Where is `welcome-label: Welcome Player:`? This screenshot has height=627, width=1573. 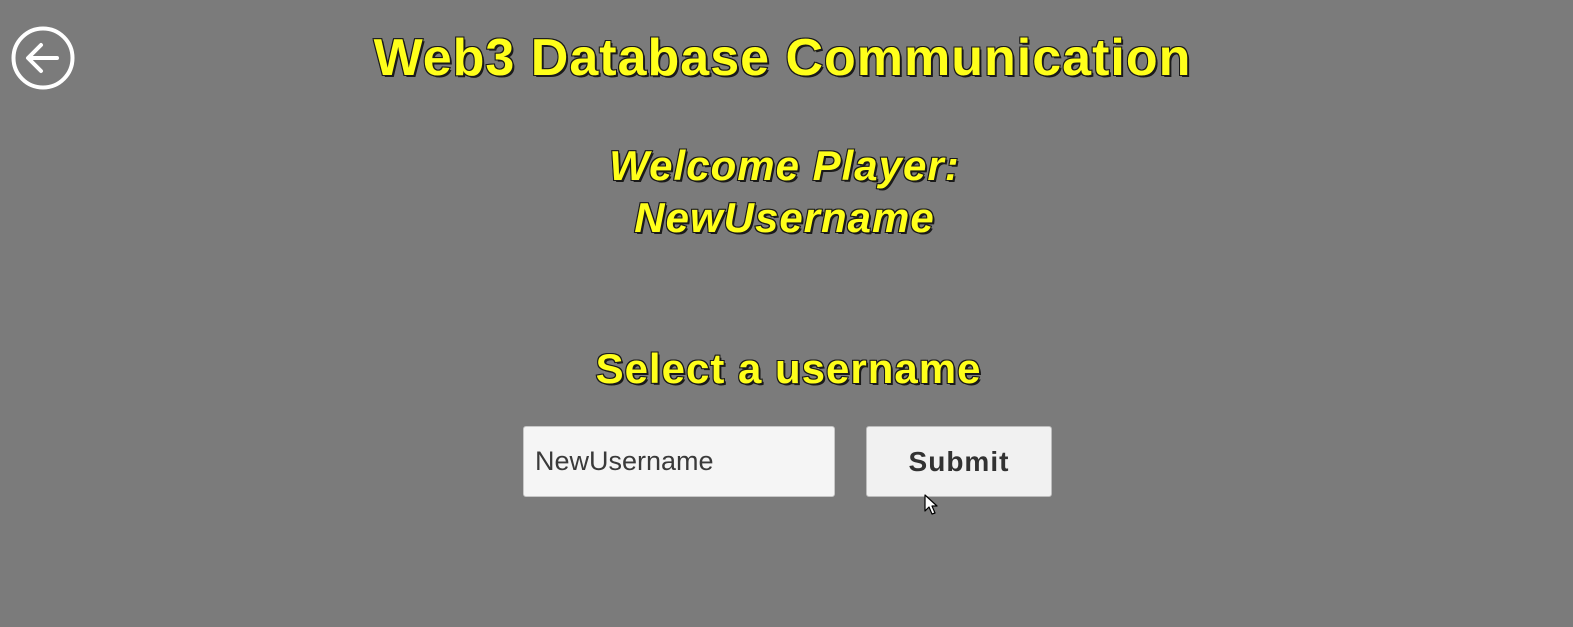 welcome-label: Welcome Player: is located at coordinates (784, 165).